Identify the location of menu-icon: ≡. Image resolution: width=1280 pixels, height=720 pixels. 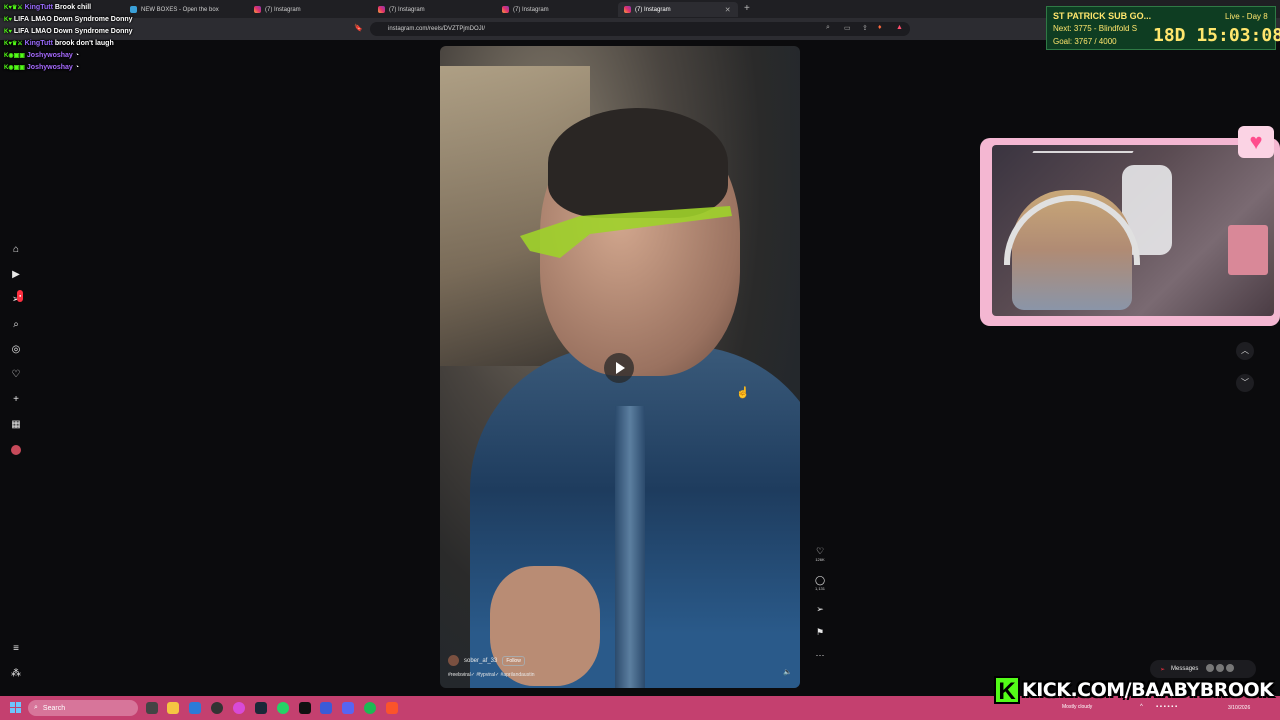
(16, 649).